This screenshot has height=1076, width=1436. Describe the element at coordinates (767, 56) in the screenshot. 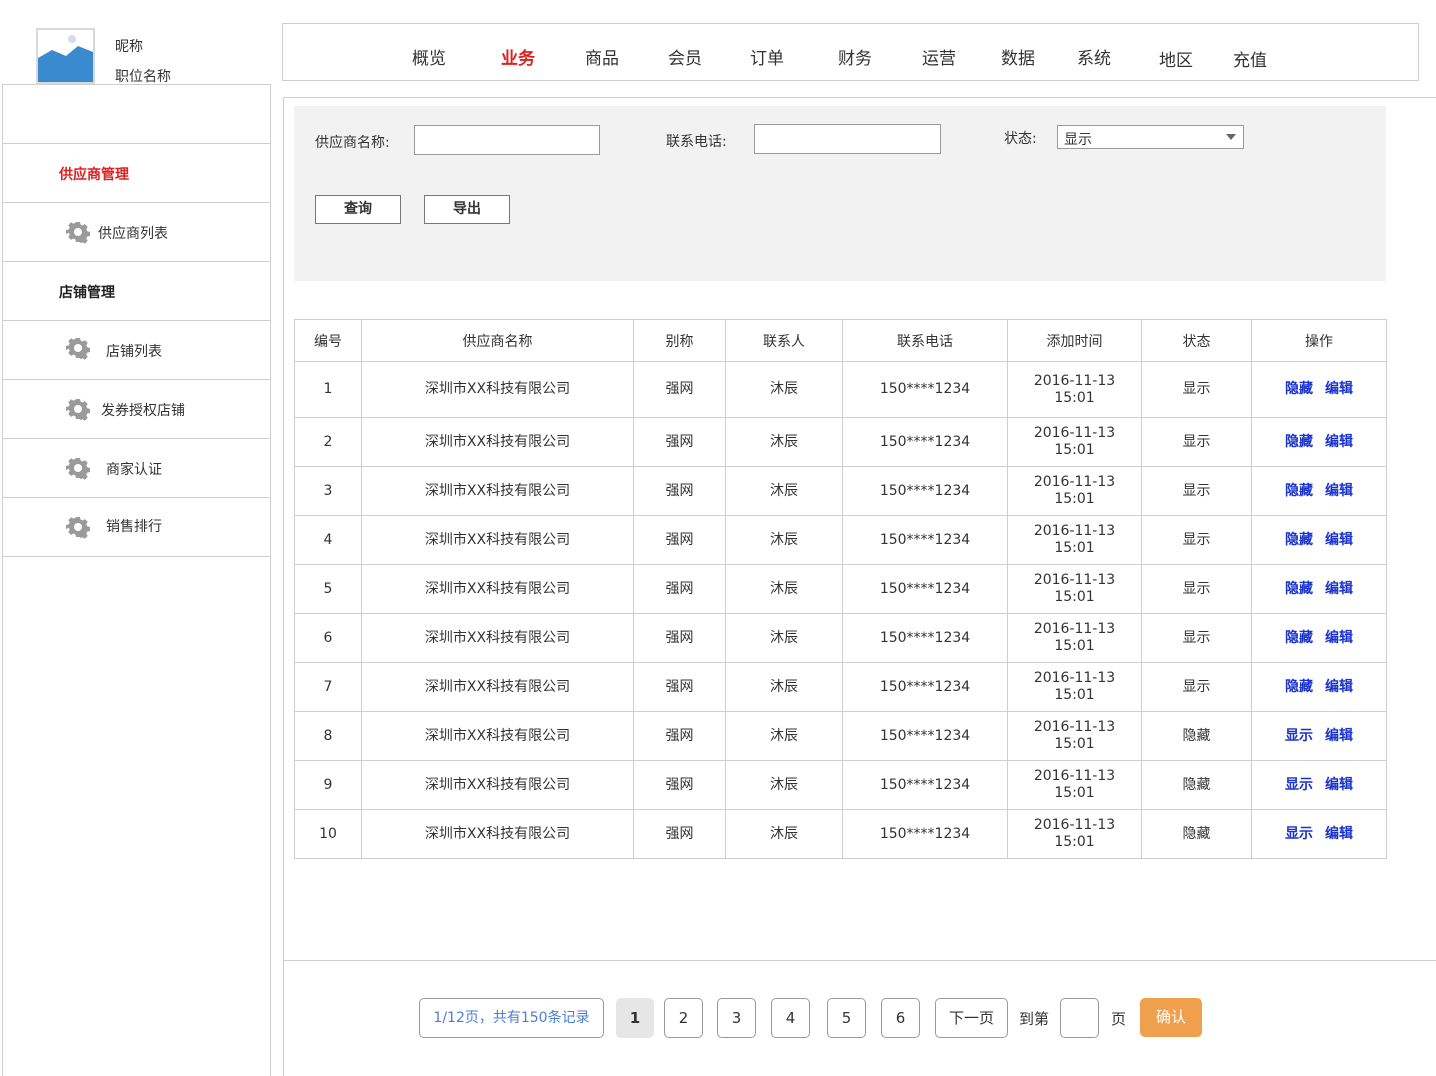

I see `nav-item-orders: 订单` at that location.